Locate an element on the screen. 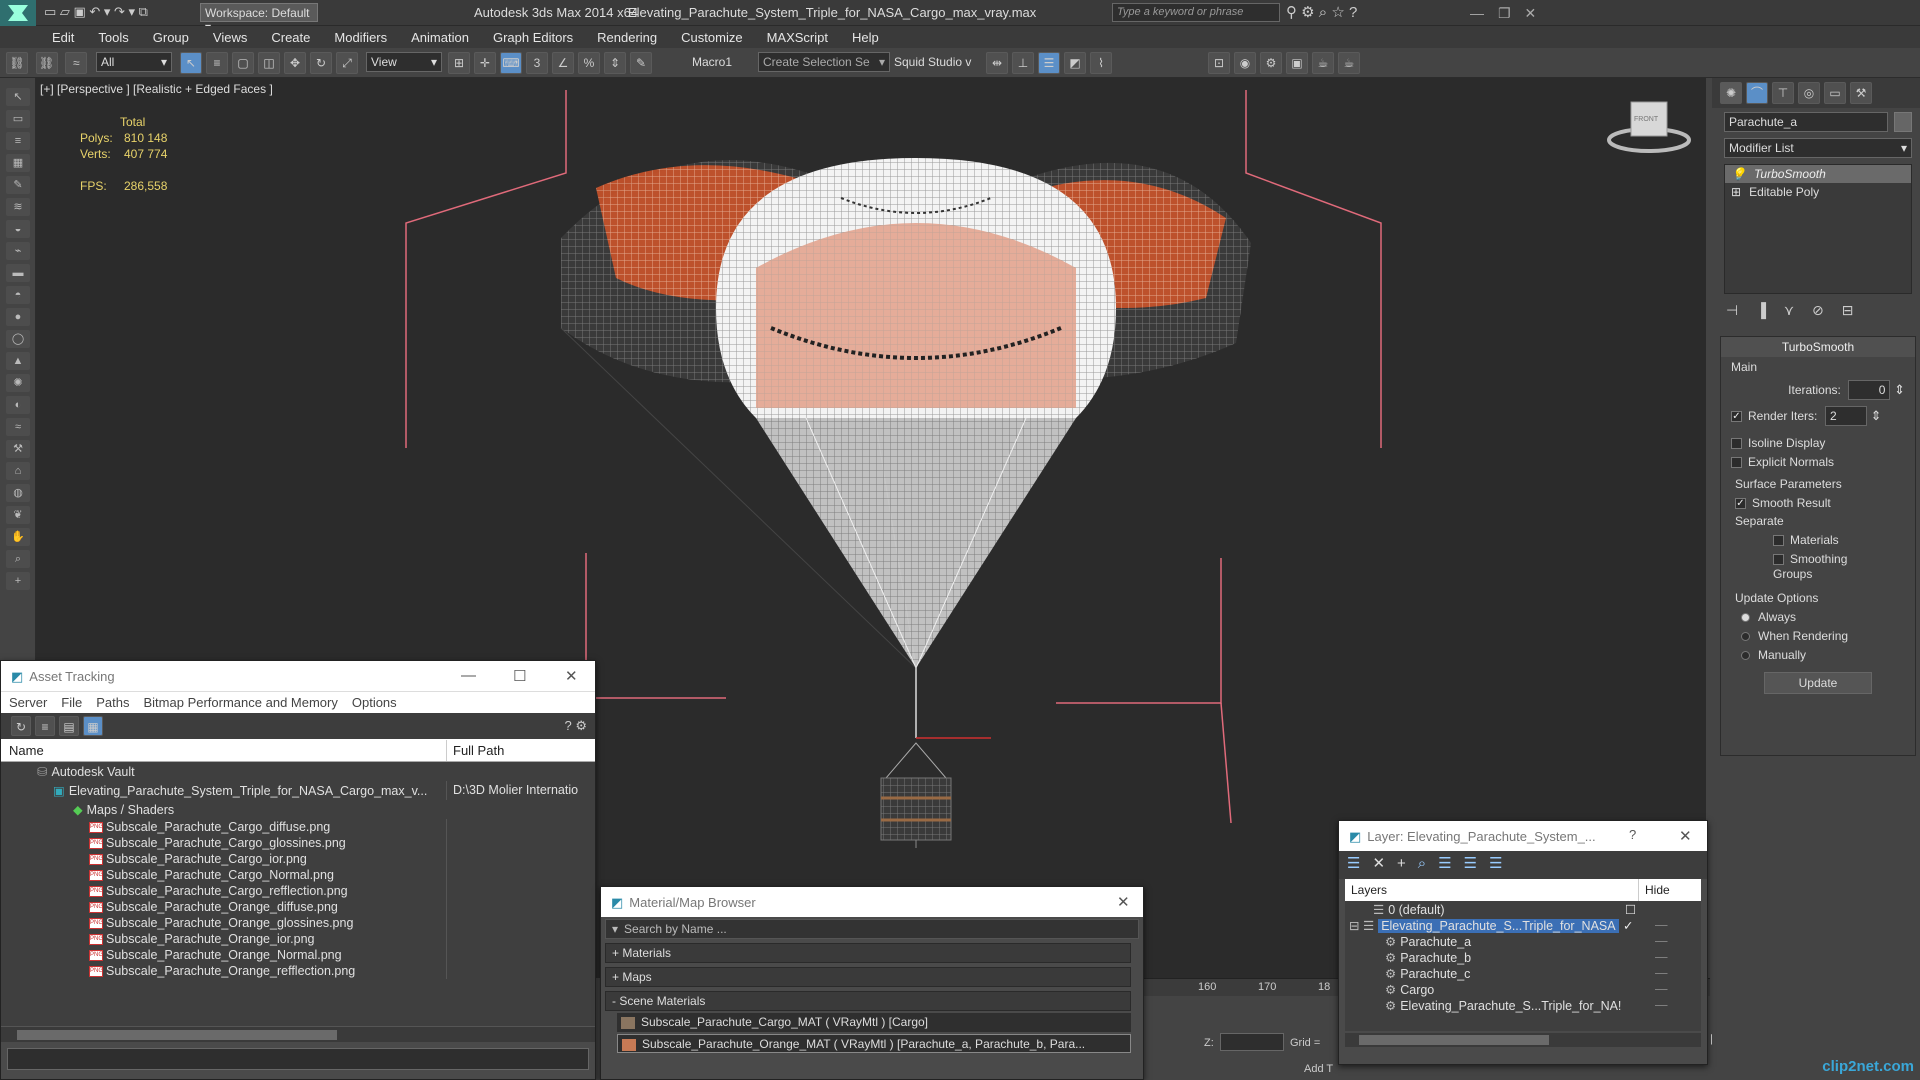  motion-tab-icon: ◎ is located at coordinates (1809, 93).